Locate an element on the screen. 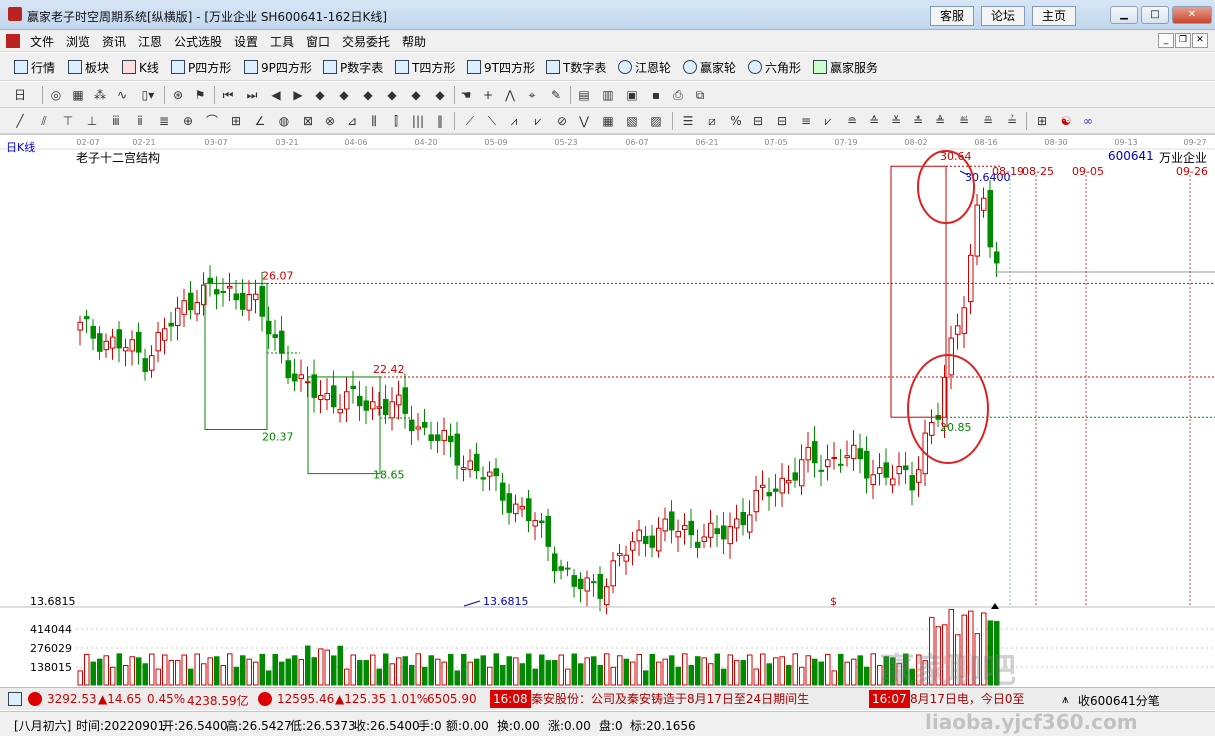  arc-tool-icon: ⌒ is located at coordinates (212, 121).